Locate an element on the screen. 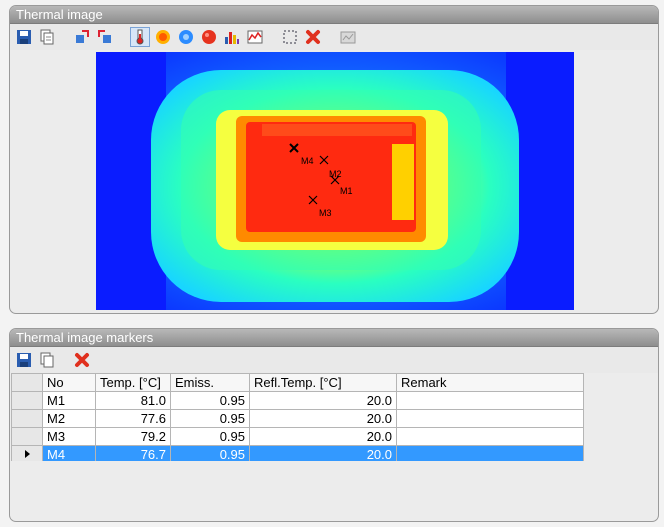  histogram-button is located at coordinates (232, 37).